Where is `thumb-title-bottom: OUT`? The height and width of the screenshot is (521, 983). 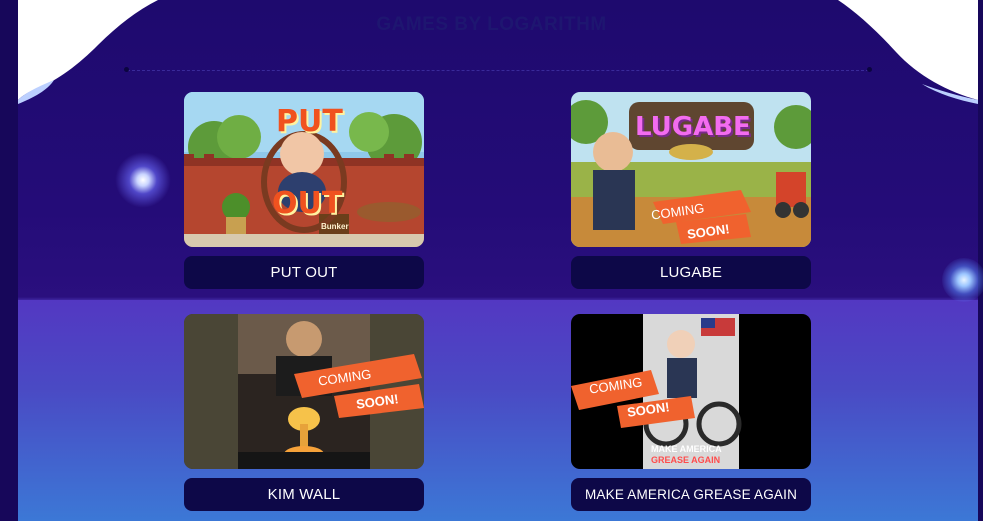
thumb-title-bottom: OUT is located at coordinates (307, 203).